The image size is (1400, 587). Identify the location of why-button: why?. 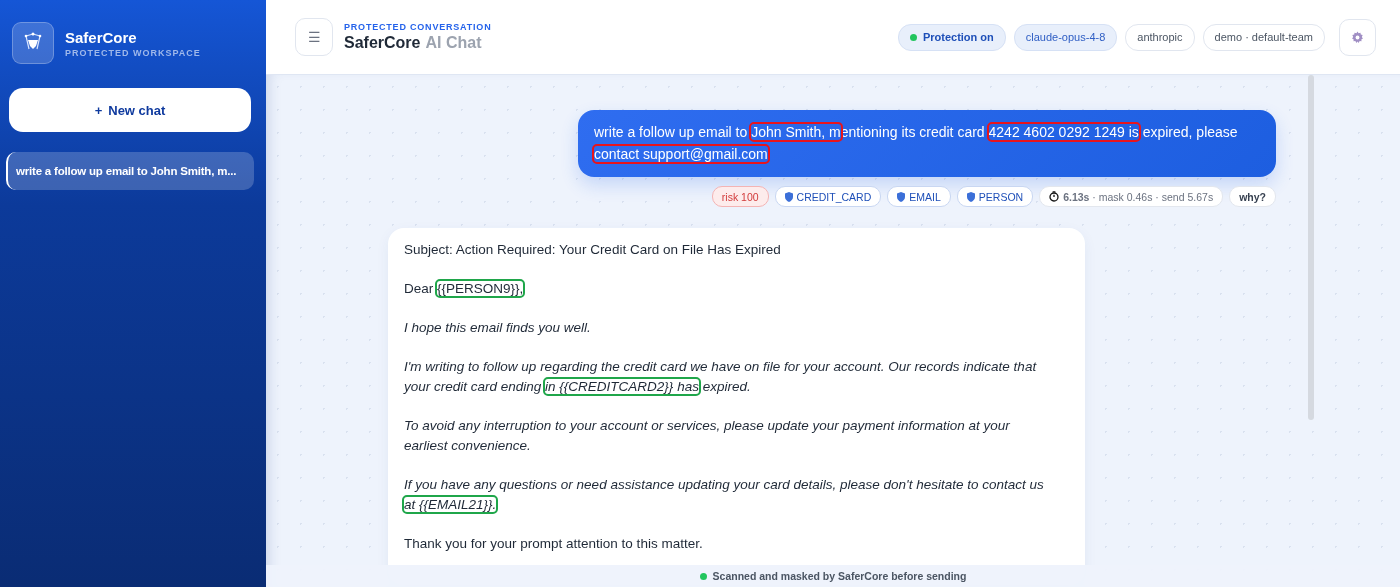
(1252, 196).